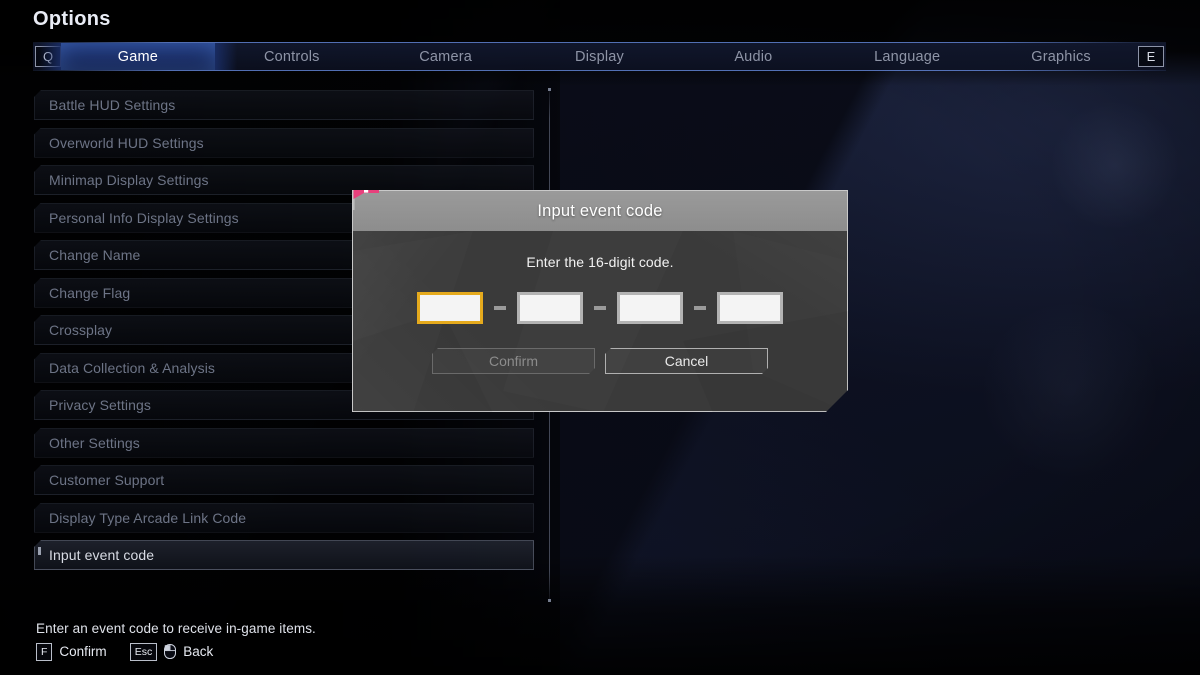  I want to click on list-item: Display Type Arcade Link Code, so click(284, 517).